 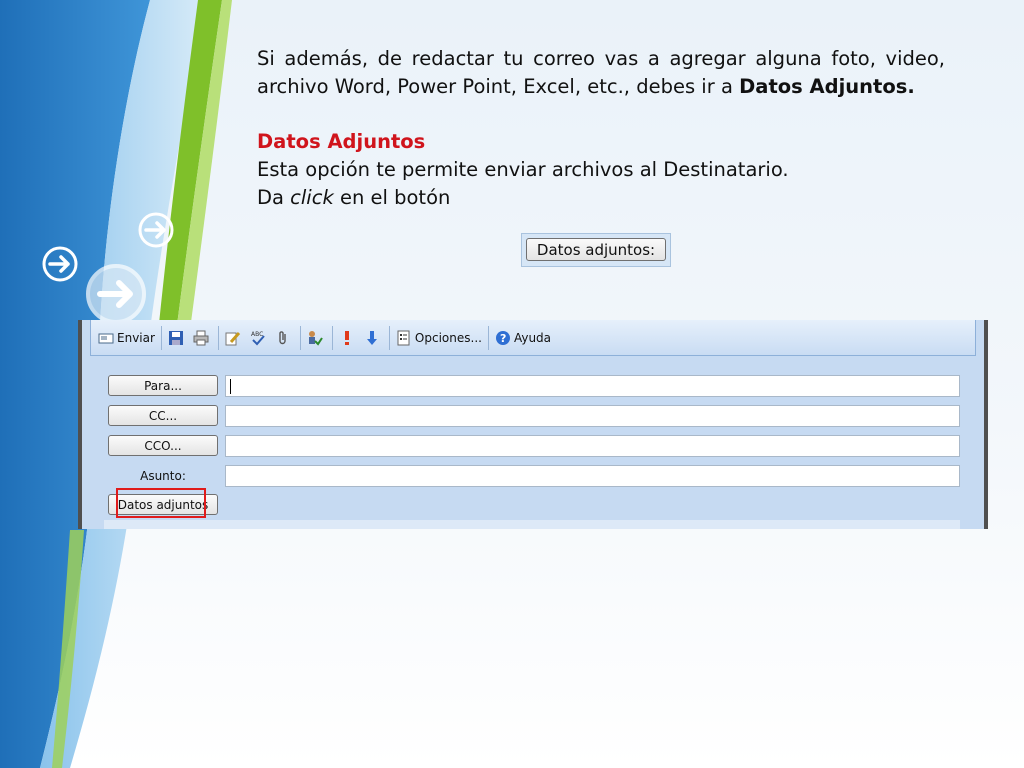 I want to click on edit-icon, so click(x=233, y=338).